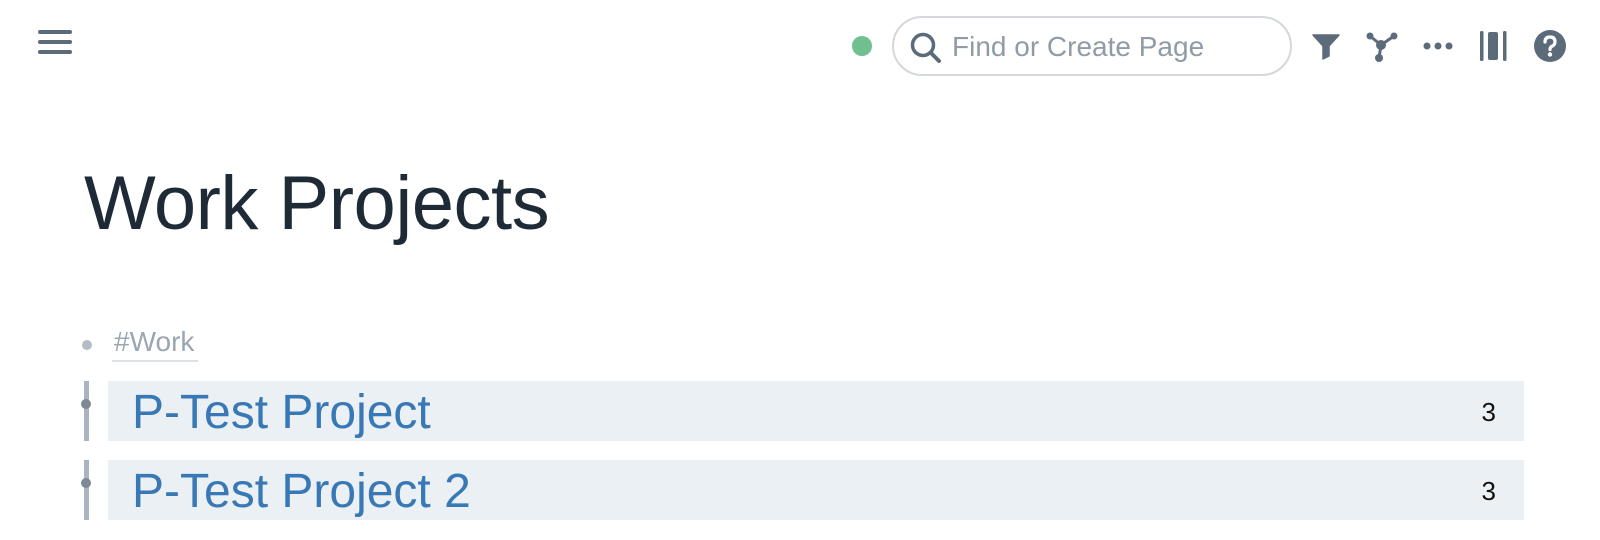  I want to click on reference-card: P-Test Project 3, so click(816, 411).